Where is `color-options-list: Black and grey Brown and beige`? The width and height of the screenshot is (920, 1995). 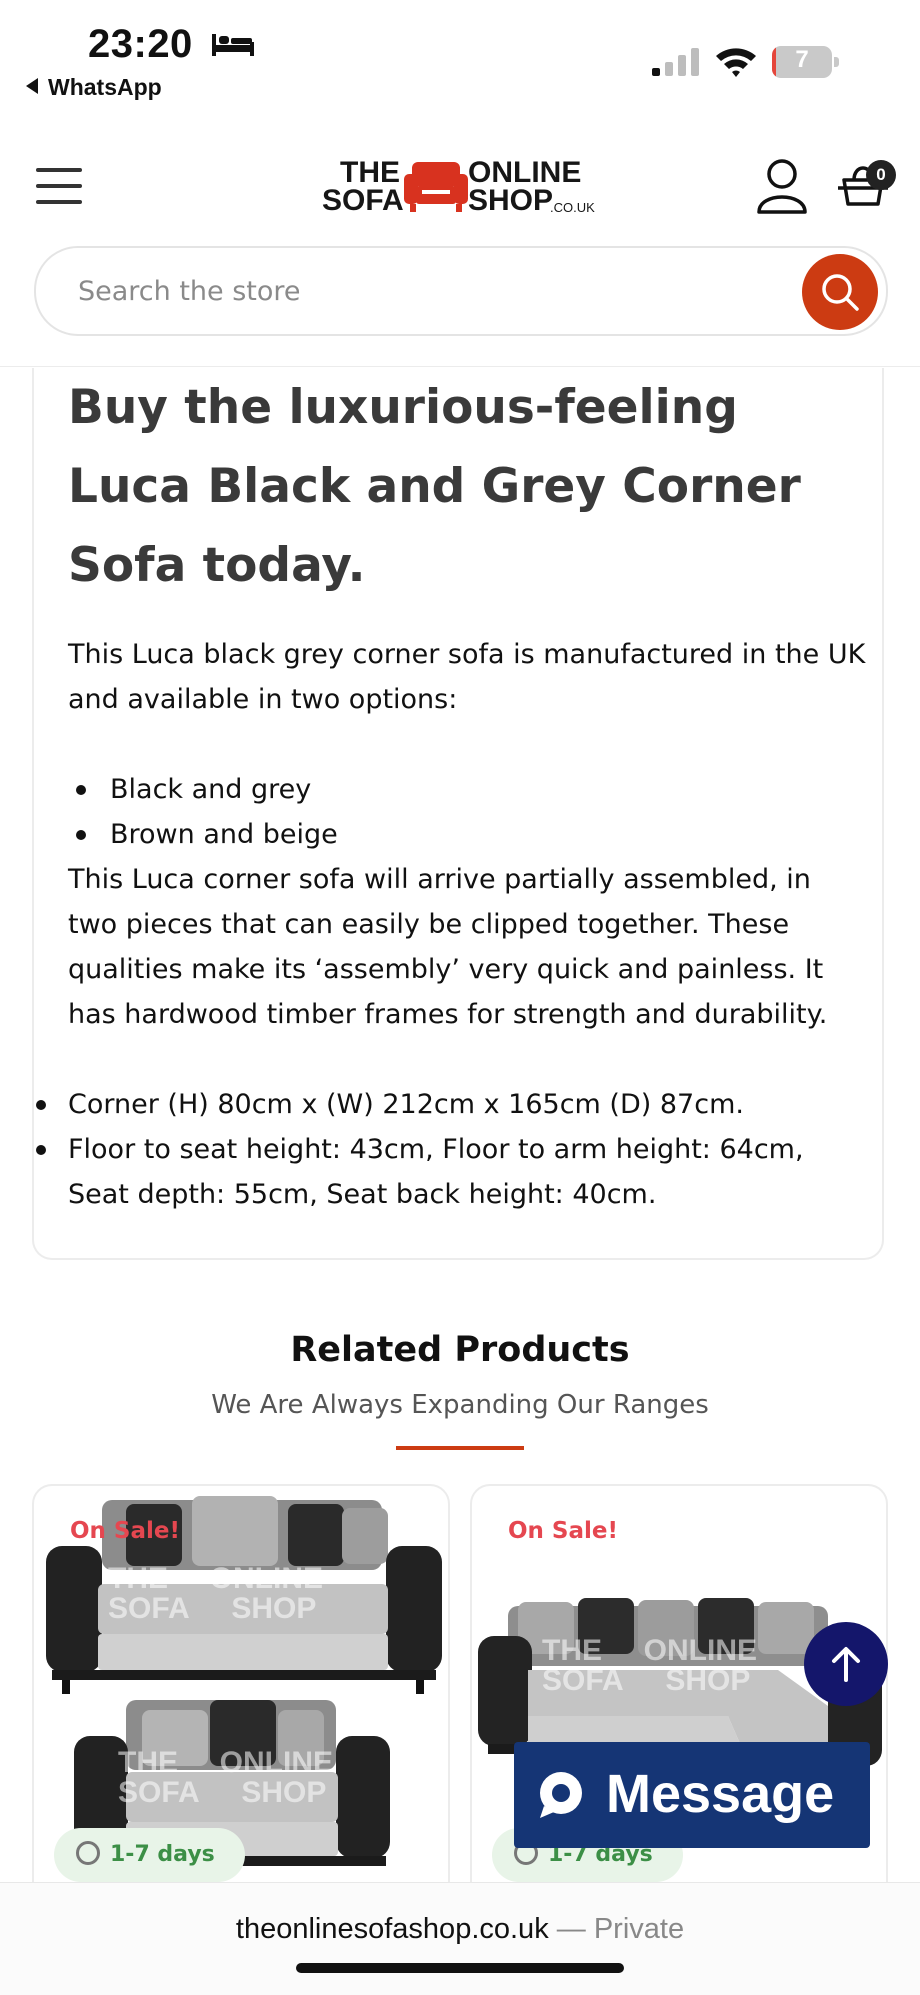 color-options-list: Black and grey Brown and beige is located at coordinates (203, 812).